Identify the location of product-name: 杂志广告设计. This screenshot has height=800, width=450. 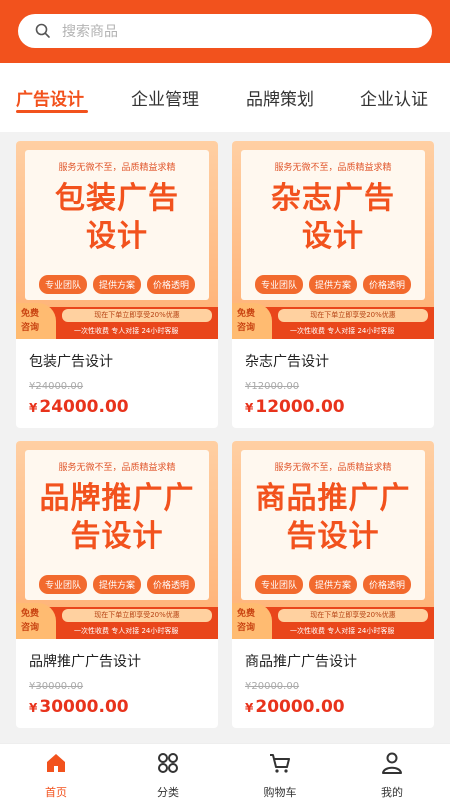
(287, 362).